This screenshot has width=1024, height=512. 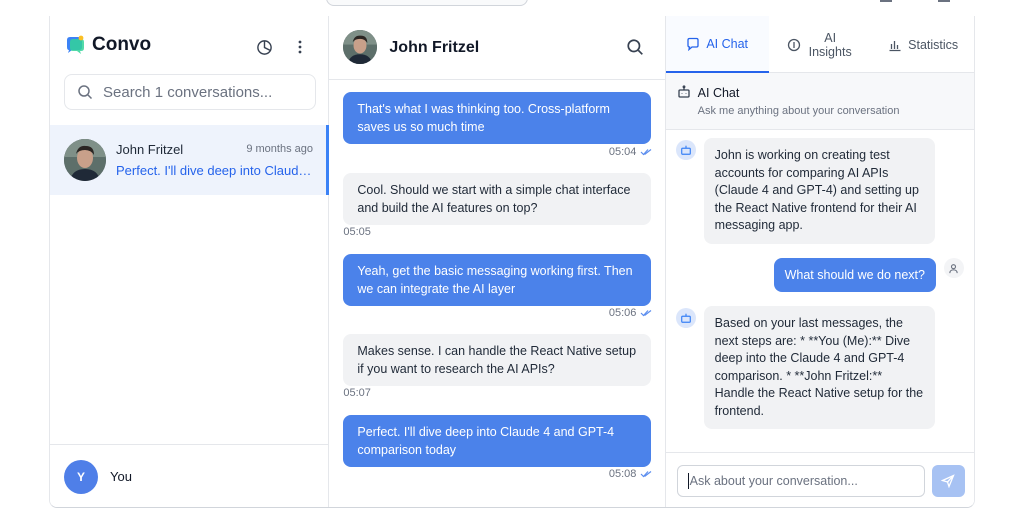 What do you see at coordinates (684, 94) in the screenshot?
I see `bot-icon` at bounding box center [684, 94].